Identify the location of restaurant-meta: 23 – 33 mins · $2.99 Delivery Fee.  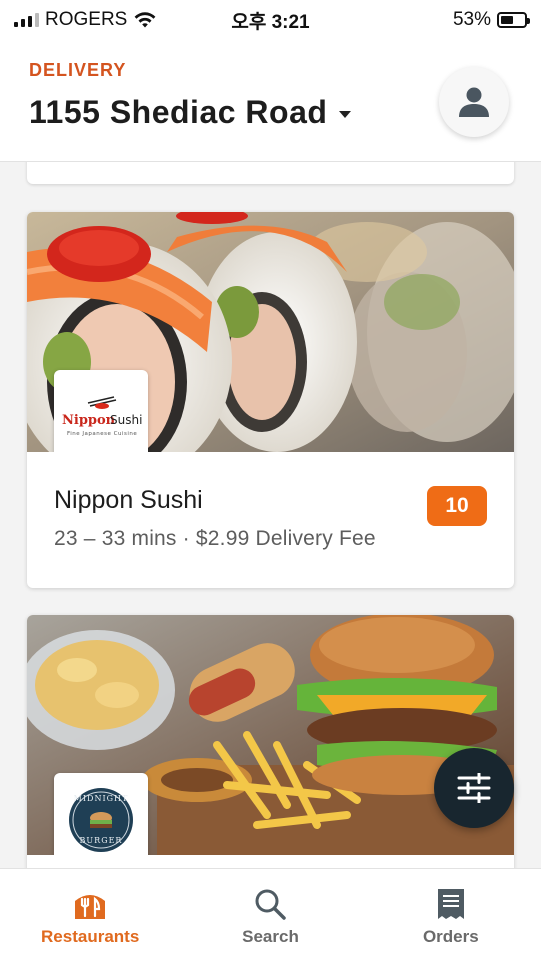
(215, 538).